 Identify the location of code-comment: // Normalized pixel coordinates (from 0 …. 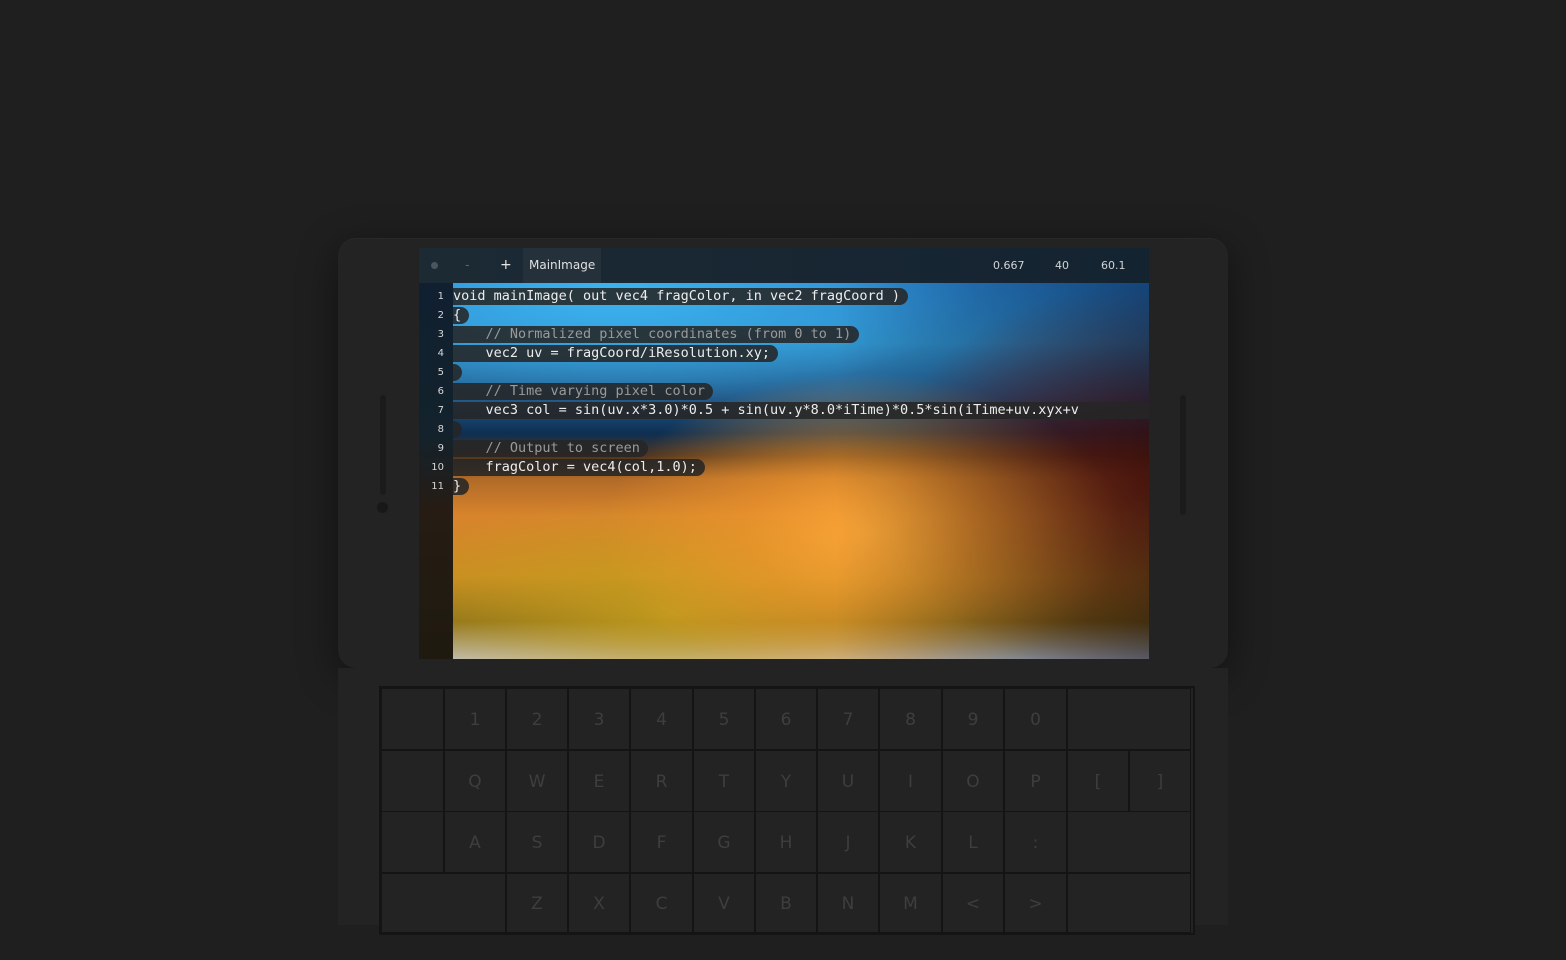
(656, 334).